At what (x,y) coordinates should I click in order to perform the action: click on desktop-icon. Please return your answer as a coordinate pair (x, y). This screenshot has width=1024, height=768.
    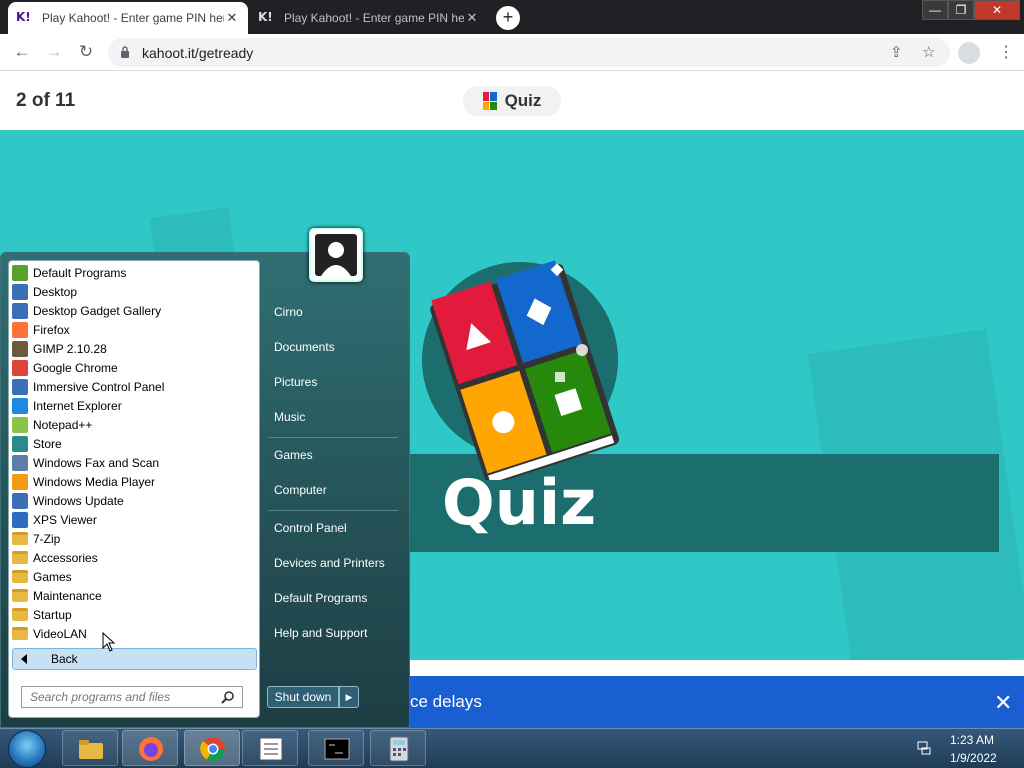
    Looking at the image, I should click on (20, 291).